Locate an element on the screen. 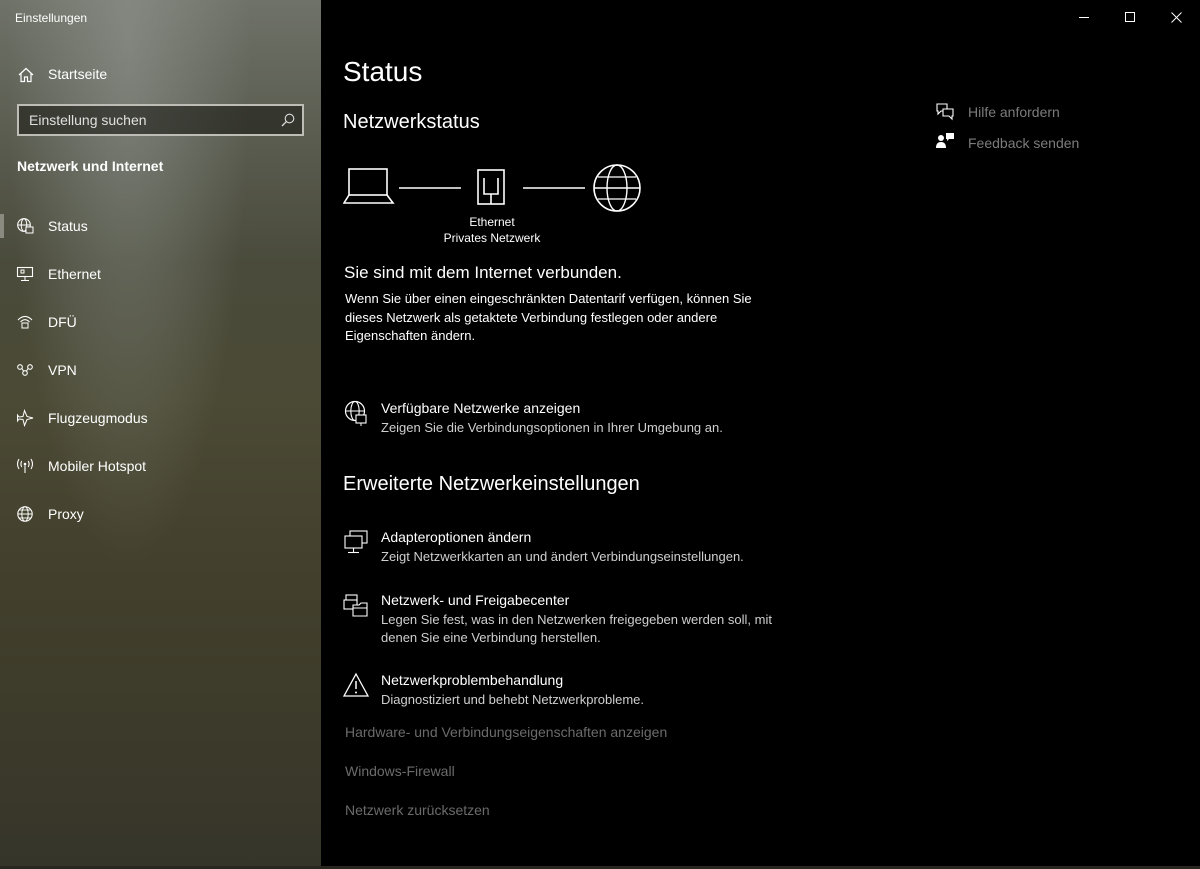 This screenshot has width=1200, height=869. search-box is located at coordinates (160, 120).